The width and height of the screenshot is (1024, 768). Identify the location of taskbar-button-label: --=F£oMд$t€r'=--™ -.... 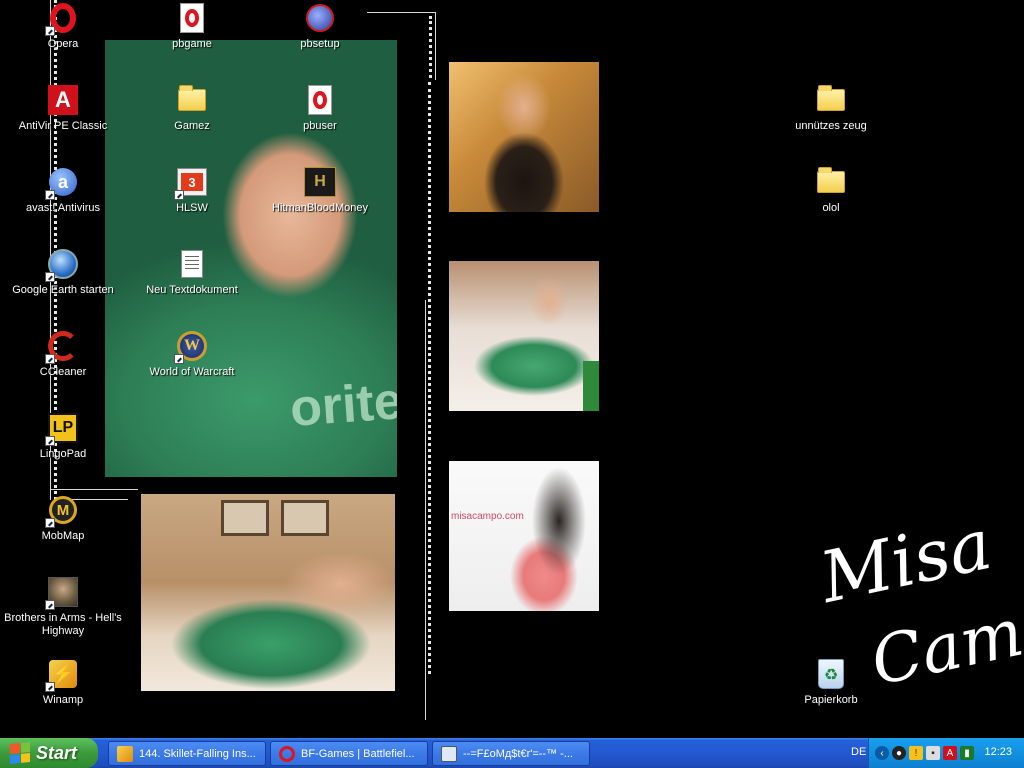
(518, 753).